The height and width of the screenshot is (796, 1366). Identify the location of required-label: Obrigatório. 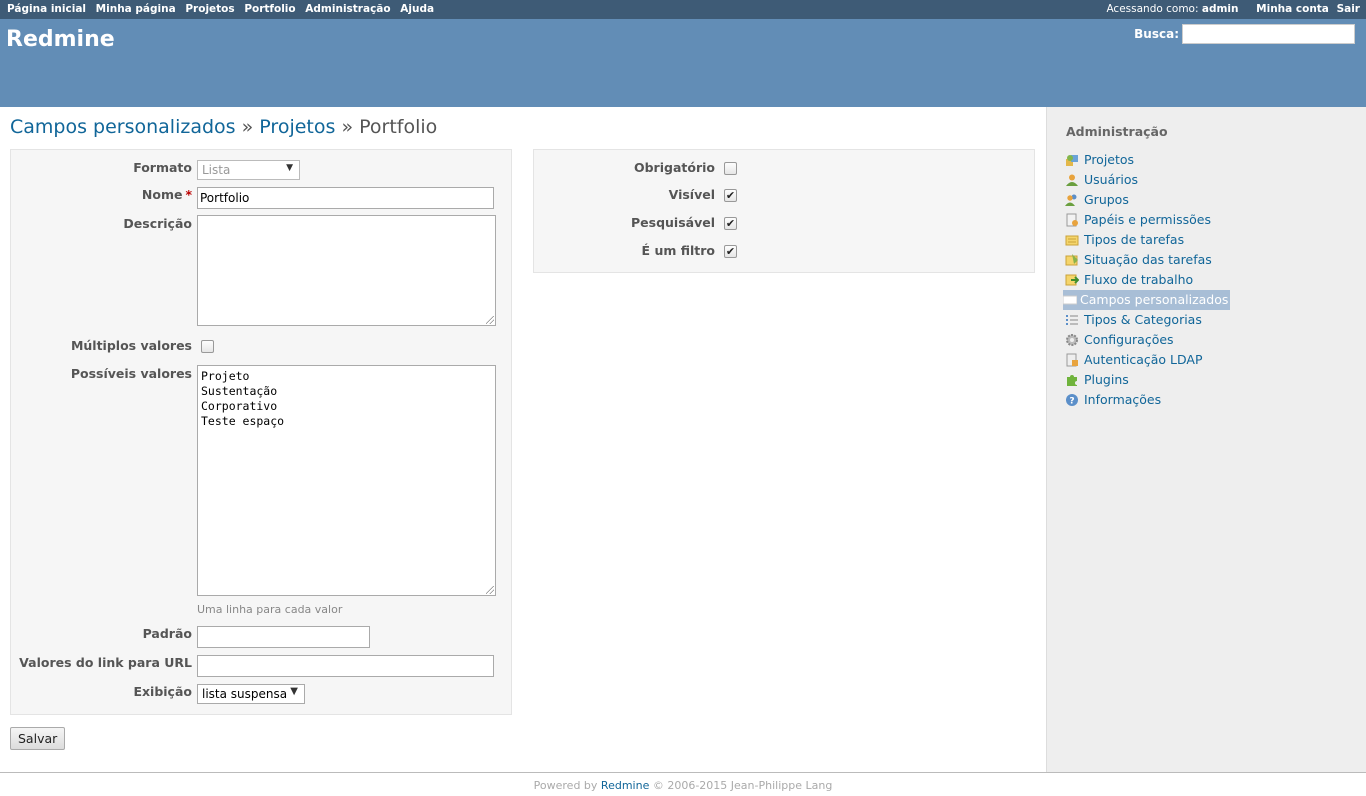
(674, 167).